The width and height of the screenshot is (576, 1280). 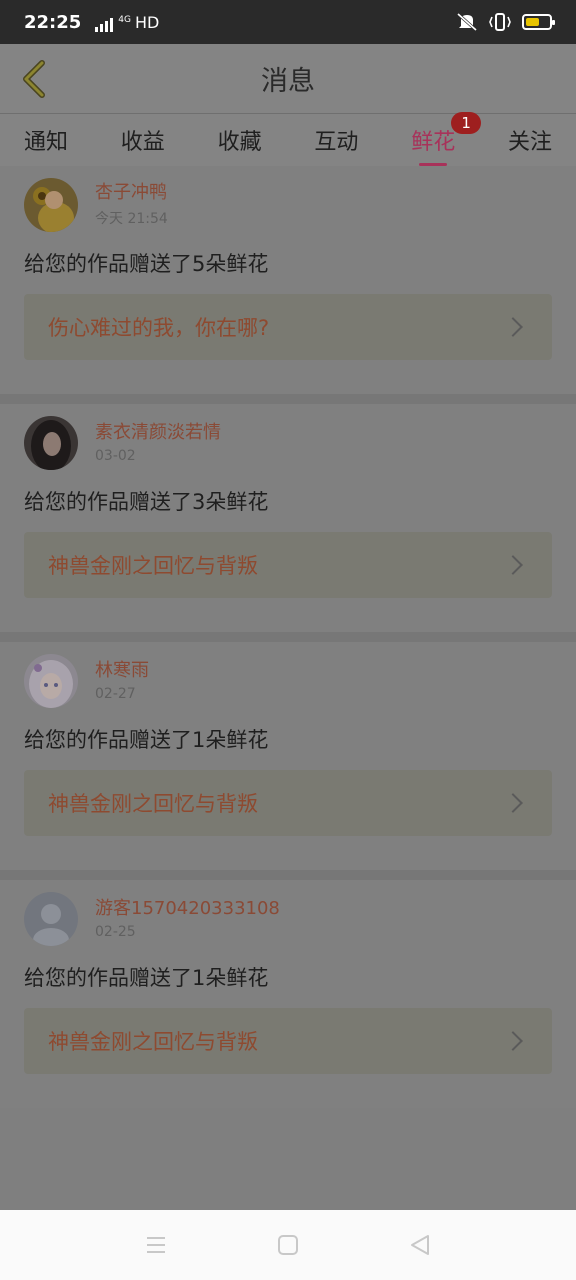 What do you see at coordinates (288, 81) in the screenshot?
I see `page-title: 消息` at bounding box center [288, 81].